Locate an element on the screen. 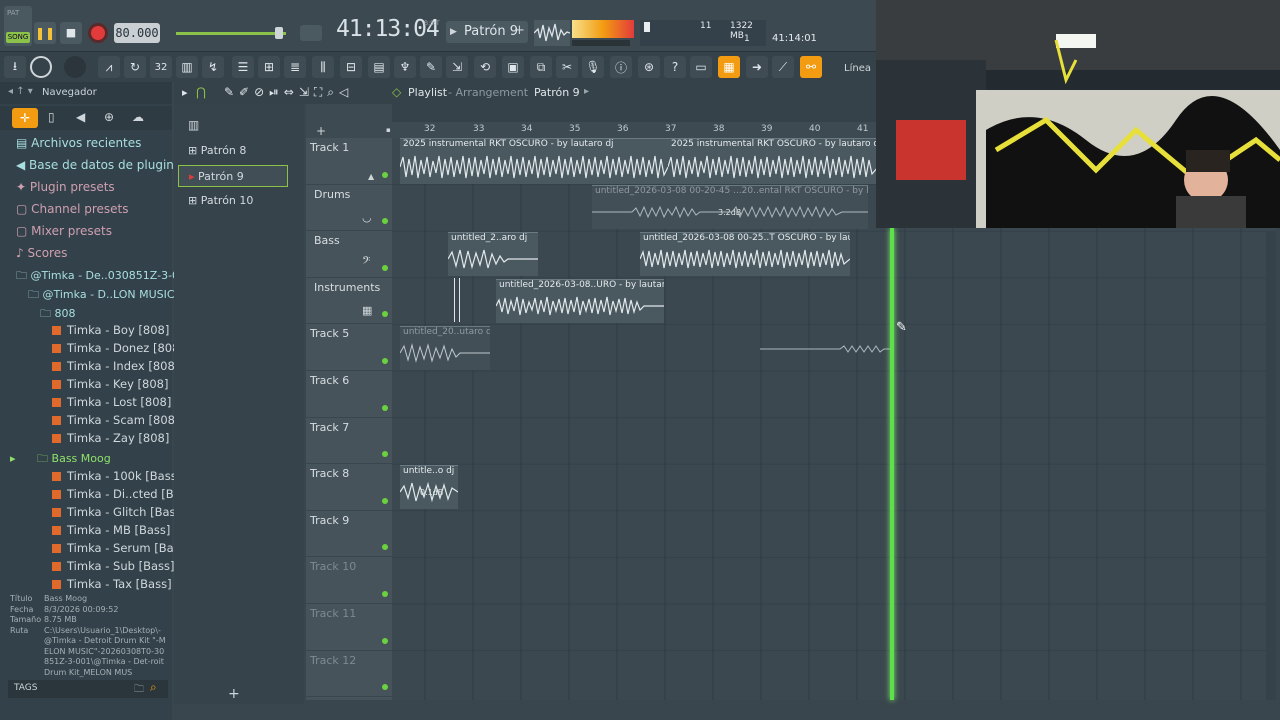 Image resolution: width=1280 pixels, height=720 pixels. browser-folder-808: 🗀 808 is located at coordinates (58, 314).